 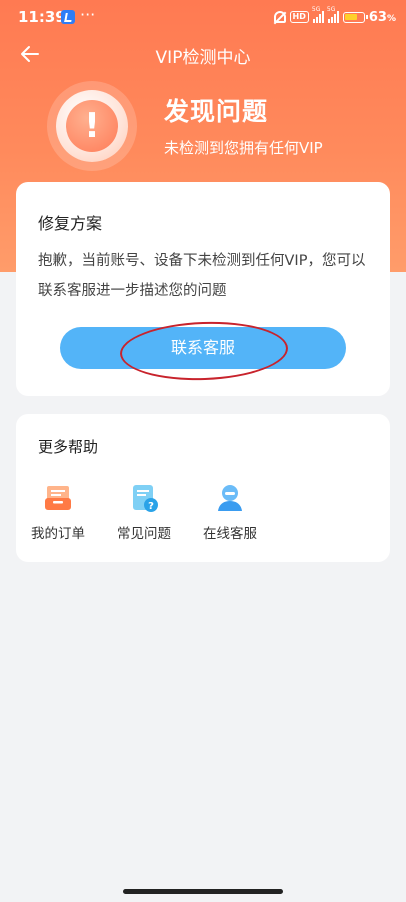 I want to click on fix-card-title: 修复方案, so click(x=70, y=223).